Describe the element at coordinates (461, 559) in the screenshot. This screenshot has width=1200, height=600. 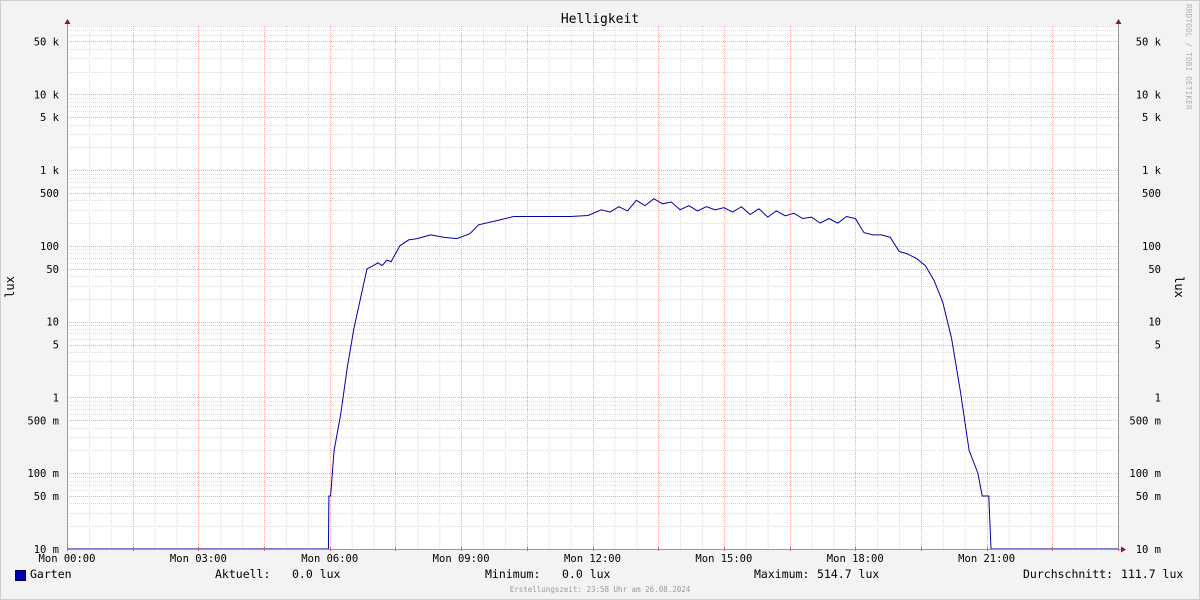
I see `x-tick-label: Mon 09:00` at that location.